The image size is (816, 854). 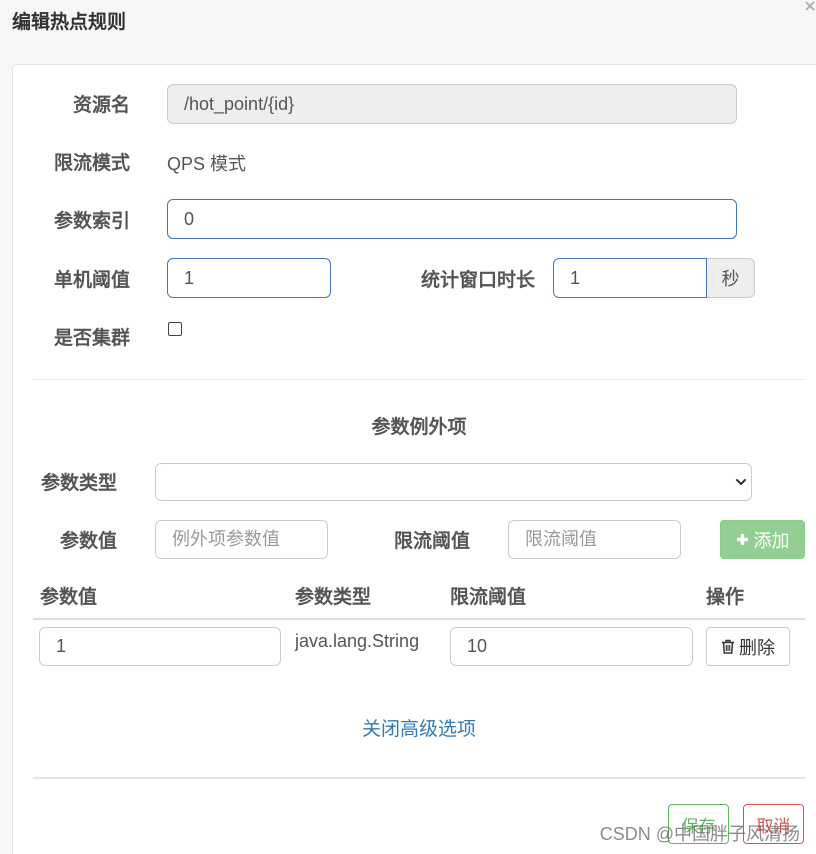 I want to click on threshold-label: 单机阈值, so click(x=91, y=280).